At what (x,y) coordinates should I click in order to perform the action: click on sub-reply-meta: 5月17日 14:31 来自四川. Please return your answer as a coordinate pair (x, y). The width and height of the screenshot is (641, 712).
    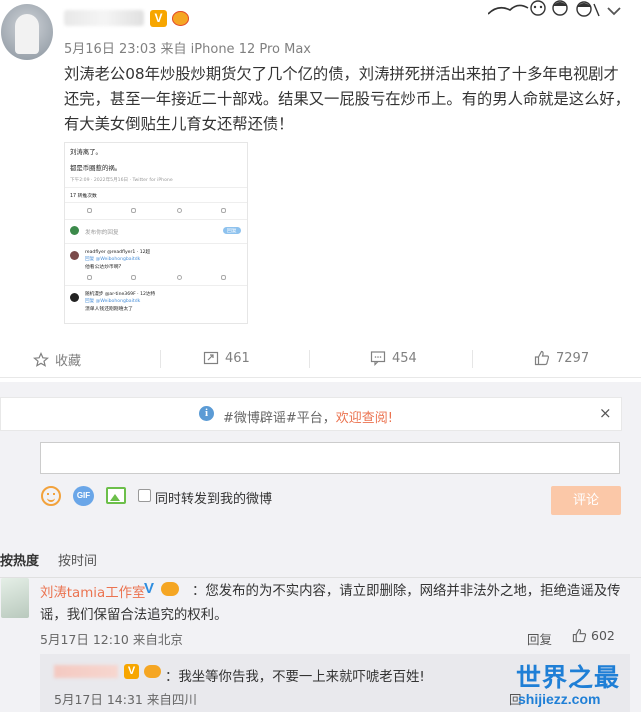
    Looking at the image, I should click on (125, 699).